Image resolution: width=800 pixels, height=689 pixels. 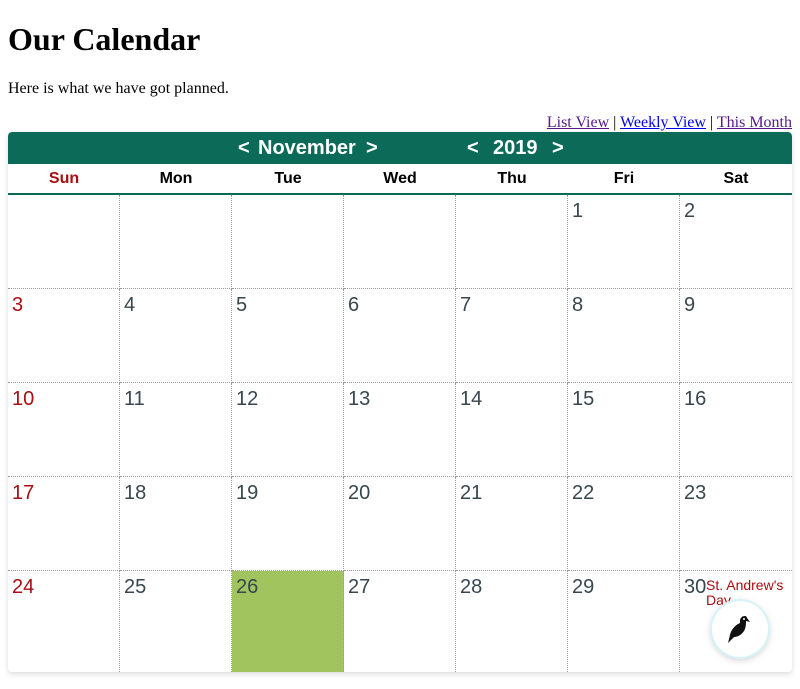 What do you see at coordinates (288, 336) in the screenshot?
I see `day-cell-5: 5` at bounding box center [288, 336].